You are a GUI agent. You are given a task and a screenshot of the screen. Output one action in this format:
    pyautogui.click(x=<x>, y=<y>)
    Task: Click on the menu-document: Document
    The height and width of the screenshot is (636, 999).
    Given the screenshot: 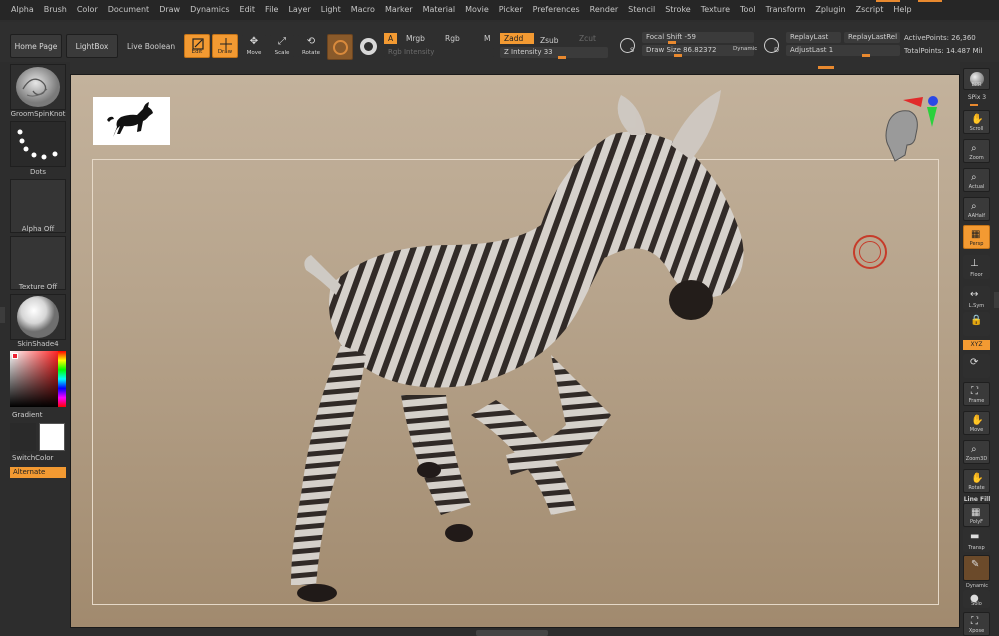 What is the action you would take?
    pyautogui.click(x=128, y=10)
    